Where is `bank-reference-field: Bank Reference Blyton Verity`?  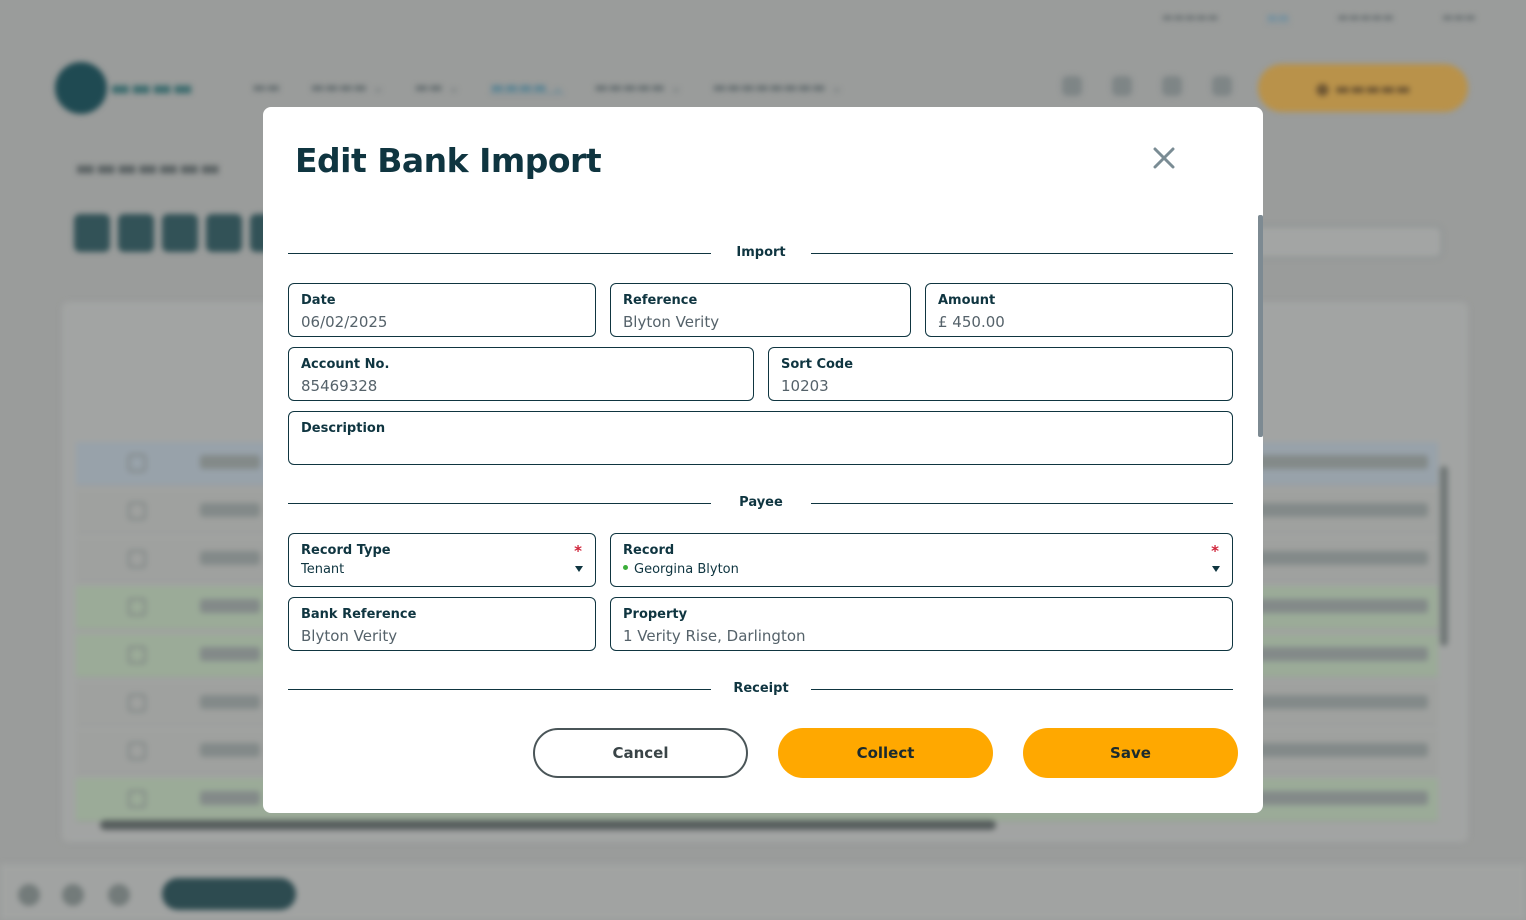 bank-reference-field: Bank Reference Blyton Verity is located at coordinates (442, 624).